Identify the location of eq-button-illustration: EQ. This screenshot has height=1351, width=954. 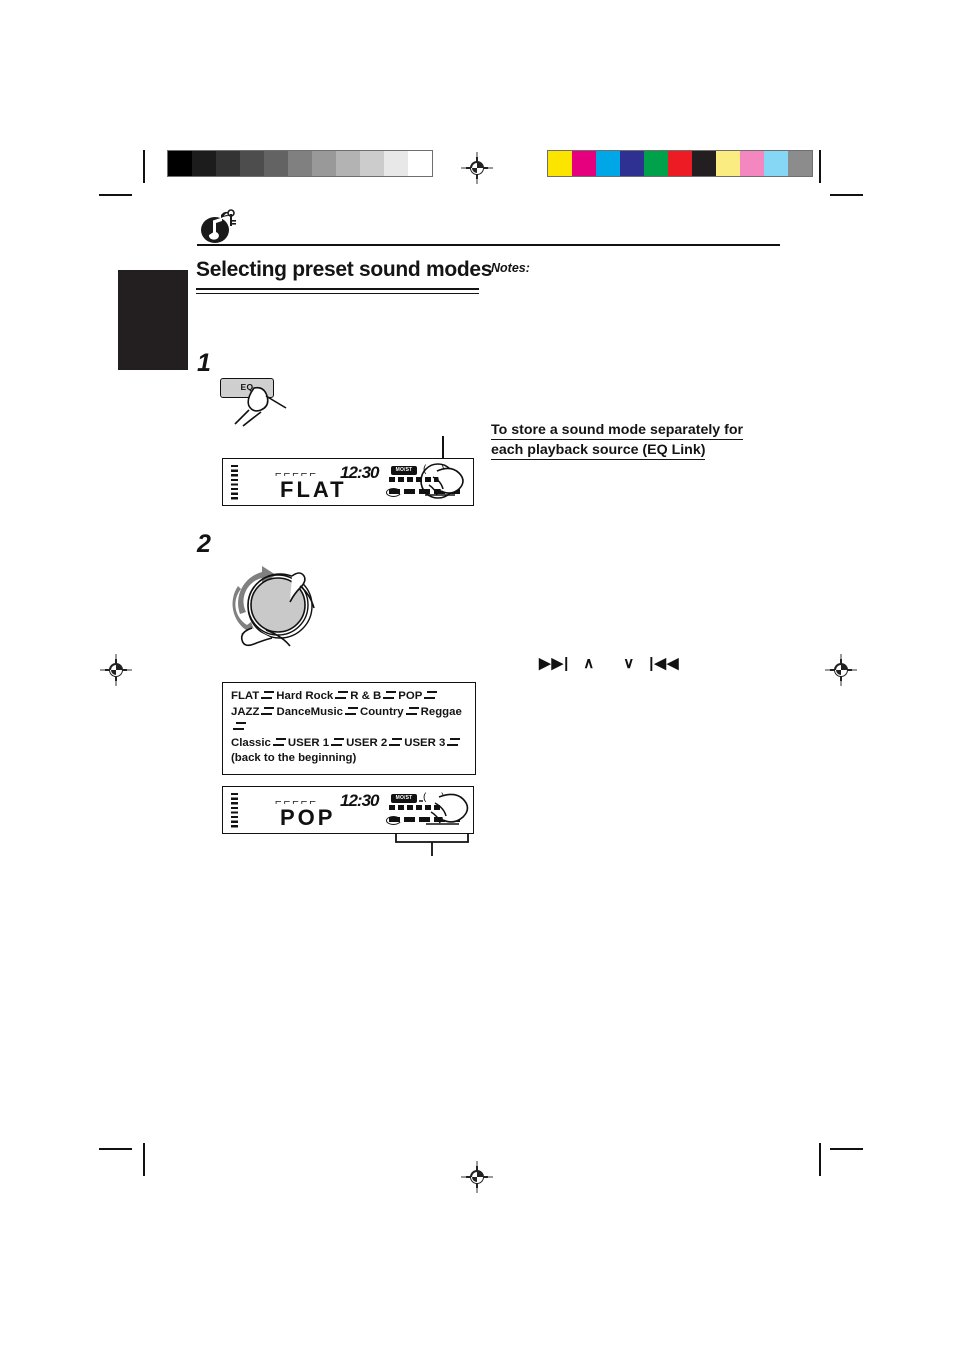
(275, 403).